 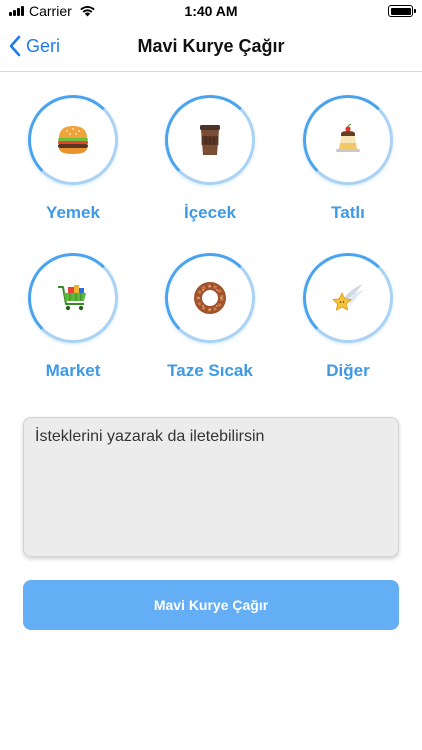 I want to click on shopping-cart-icon, so click(x=72, y=298).